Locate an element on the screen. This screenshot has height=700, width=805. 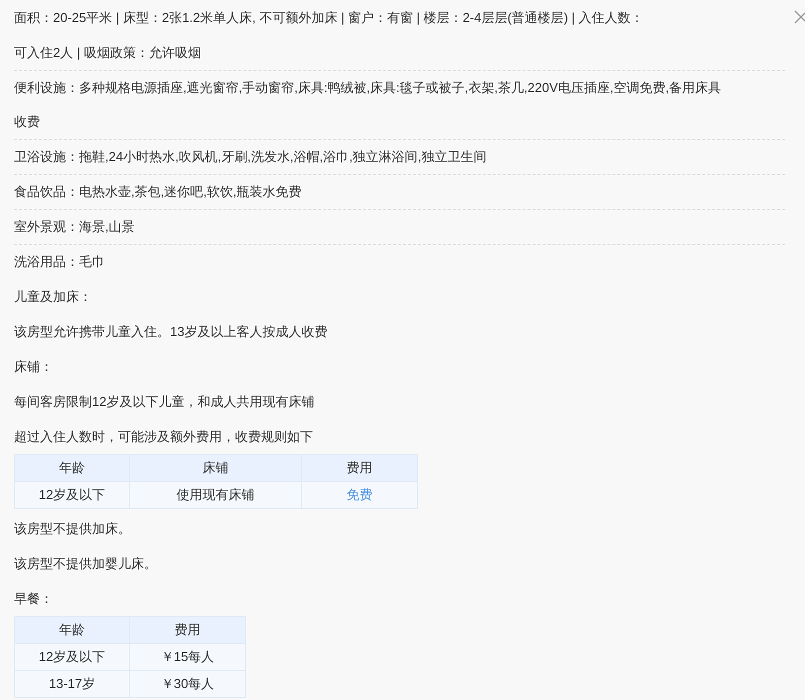
info-text: 儿童及加床： is located at coordinates (53, 296).